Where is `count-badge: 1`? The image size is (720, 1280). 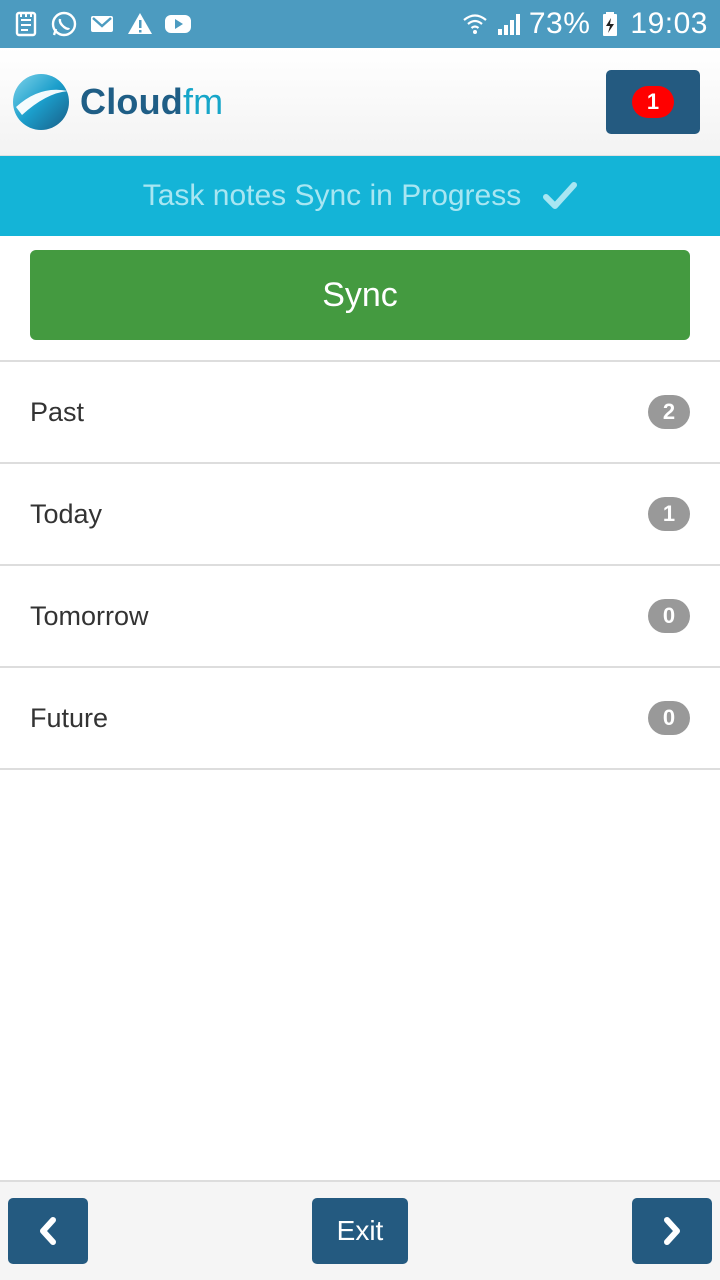
count-badge: 1 is located at coordinates (669, 514).